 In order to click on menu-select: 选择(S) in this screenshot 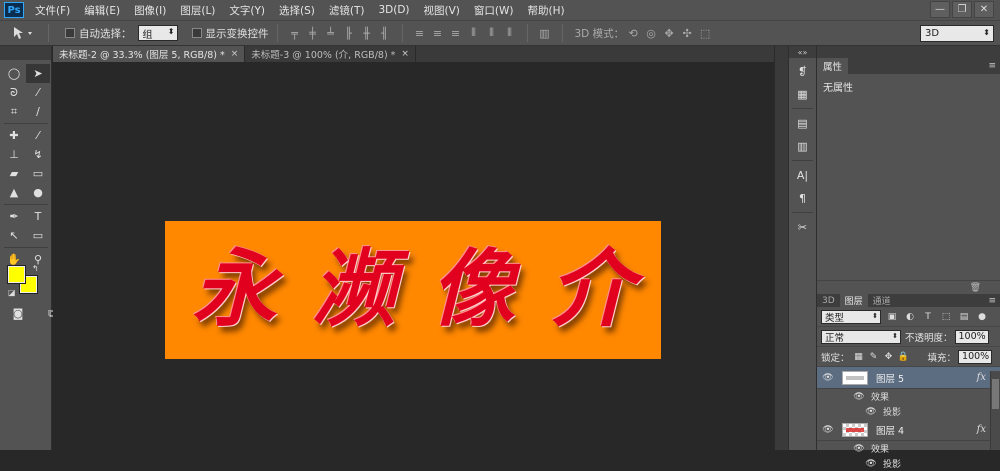, I will do `click(297, 10)`.